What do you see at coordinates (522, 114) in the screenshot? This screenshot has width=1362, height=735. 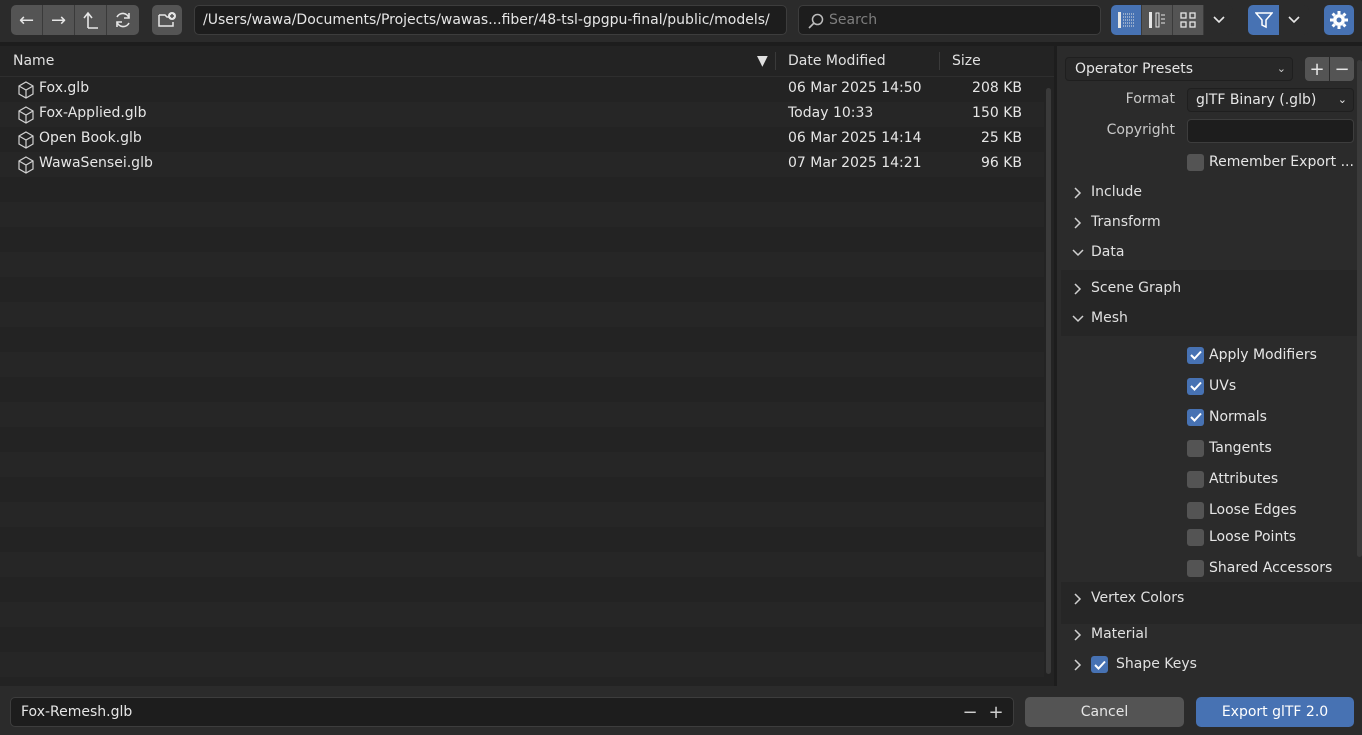 I see `file-row: Fox-Applied.glb Today 10:33 150 KB` at bounding box center [522, 114].